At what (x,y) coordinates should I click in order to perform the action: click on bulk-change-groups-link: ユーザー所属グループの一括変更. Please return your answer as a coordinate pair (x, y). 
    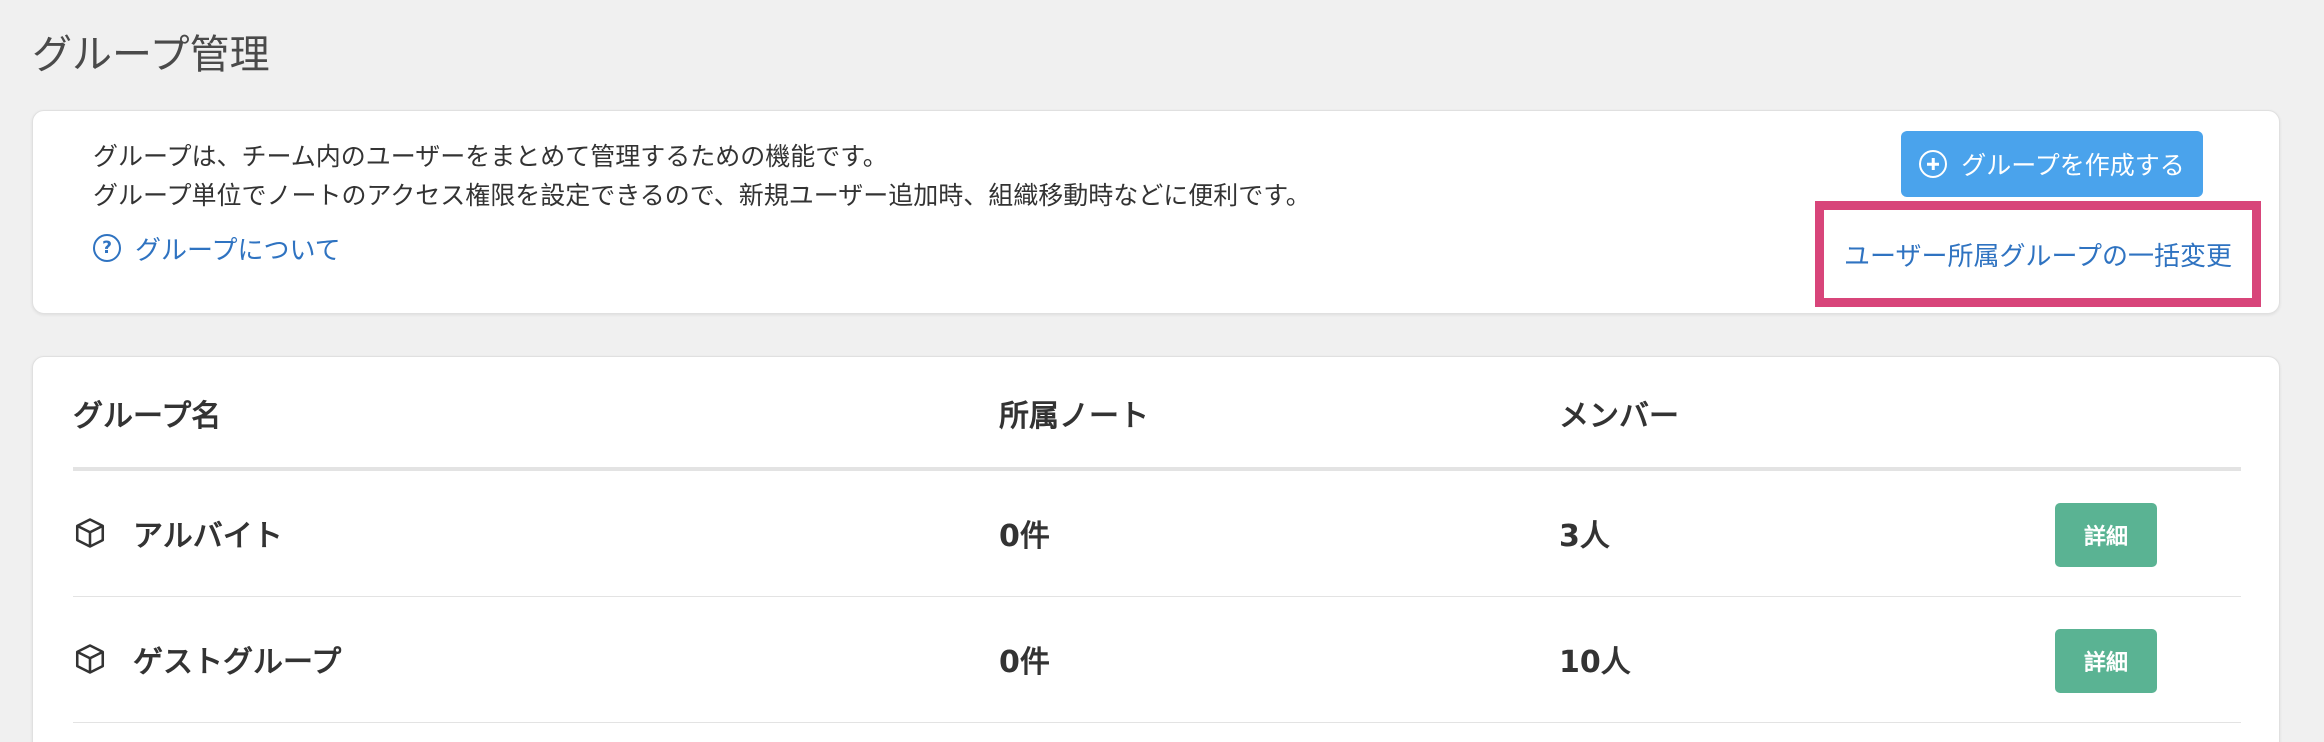
    Looking at the image, I should click on (2038, 254).